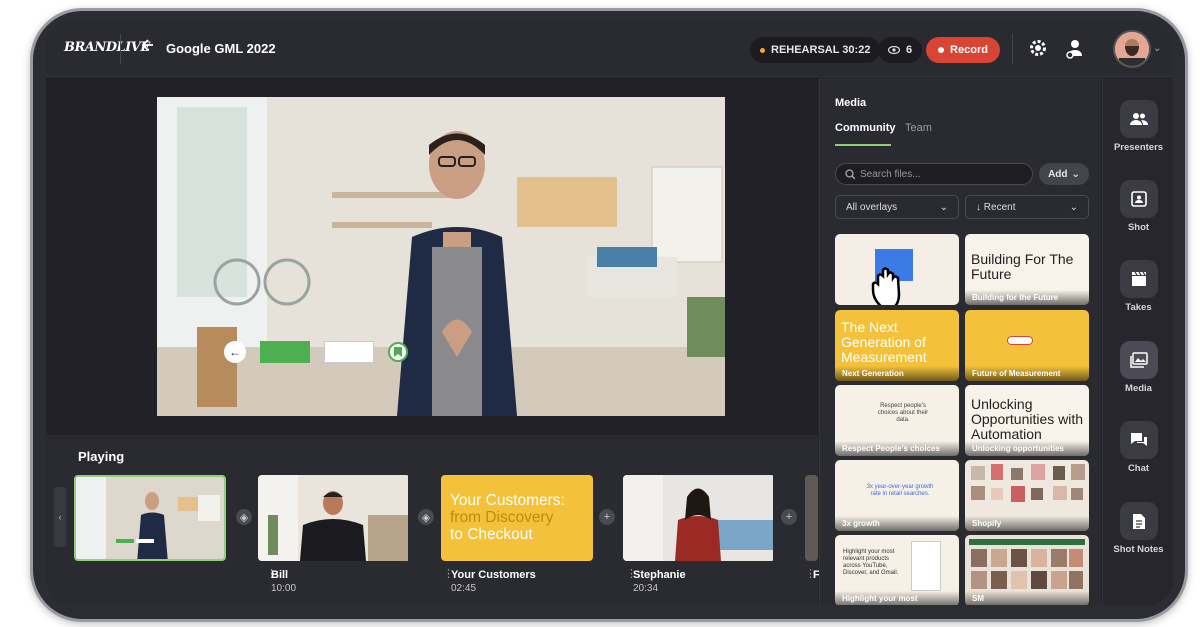  Describe the element at coordinates (507, 500) in the screenshot. I see `card-line-1: Your Customers:` at that location.